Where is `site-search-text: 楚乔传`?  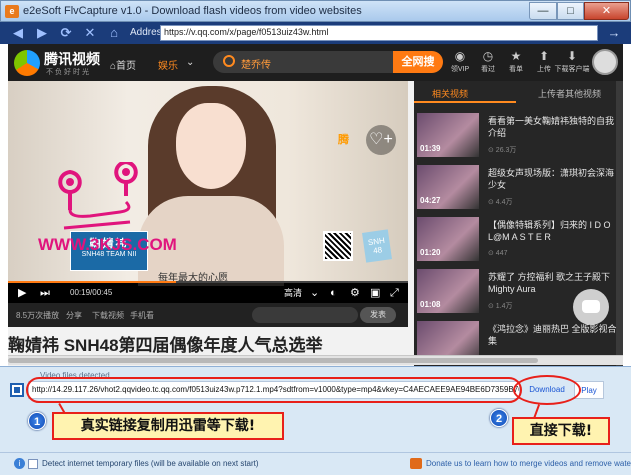
site-search-text: 楚乔传 is located at coordinates (256, 65).